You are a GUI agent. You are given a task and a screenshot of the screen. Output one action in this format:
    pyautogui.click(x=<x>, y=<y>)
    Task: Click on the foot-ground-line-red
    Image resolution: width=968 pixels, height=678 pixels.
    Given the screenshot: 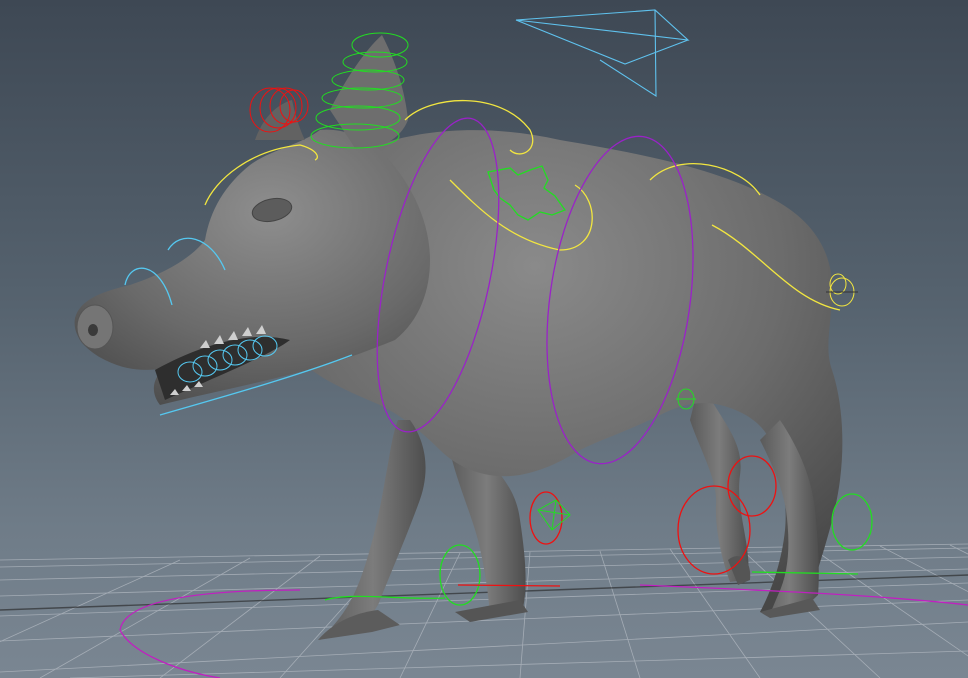 What is the action you would take?
    pyautogui.click(x=509, y=585)
    